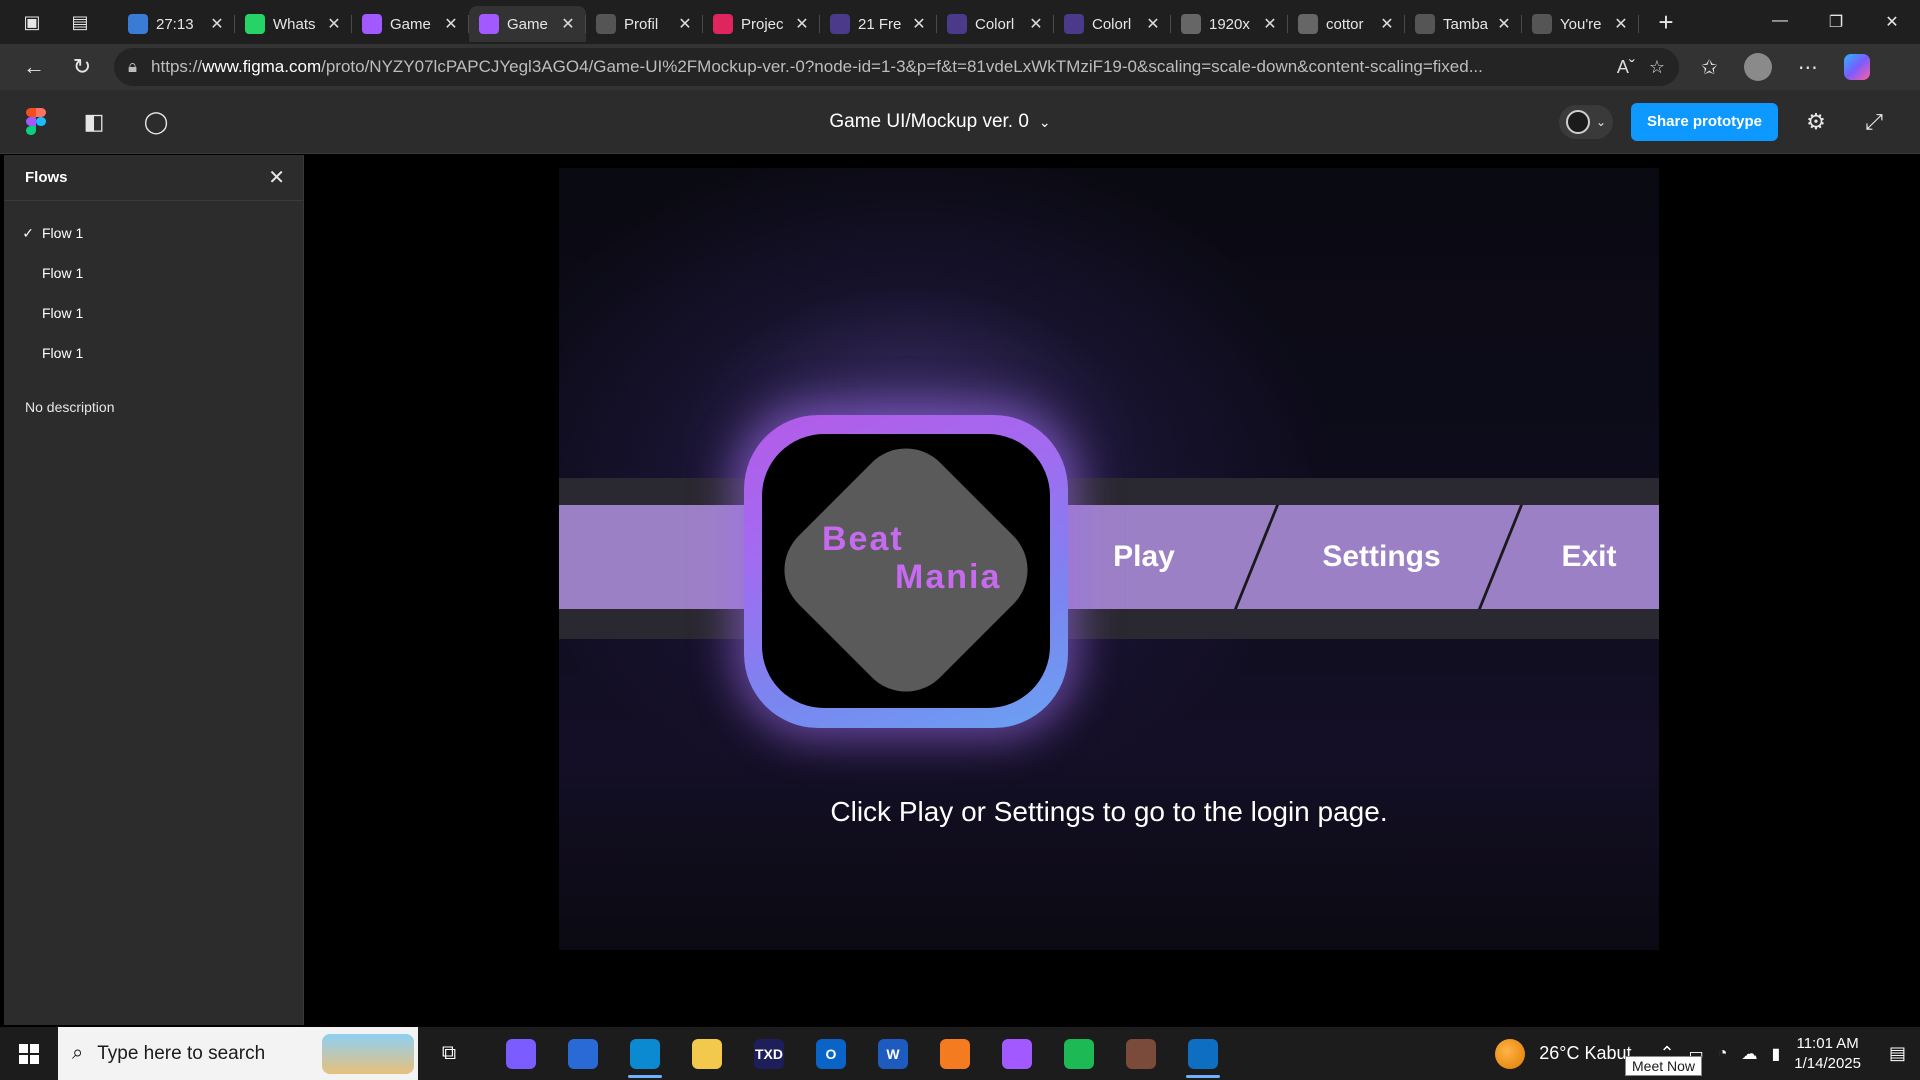 Image resolution: width=1920 pixels, height=1080 pixels. I want to click on play-button: Play, so click(1144, 557).